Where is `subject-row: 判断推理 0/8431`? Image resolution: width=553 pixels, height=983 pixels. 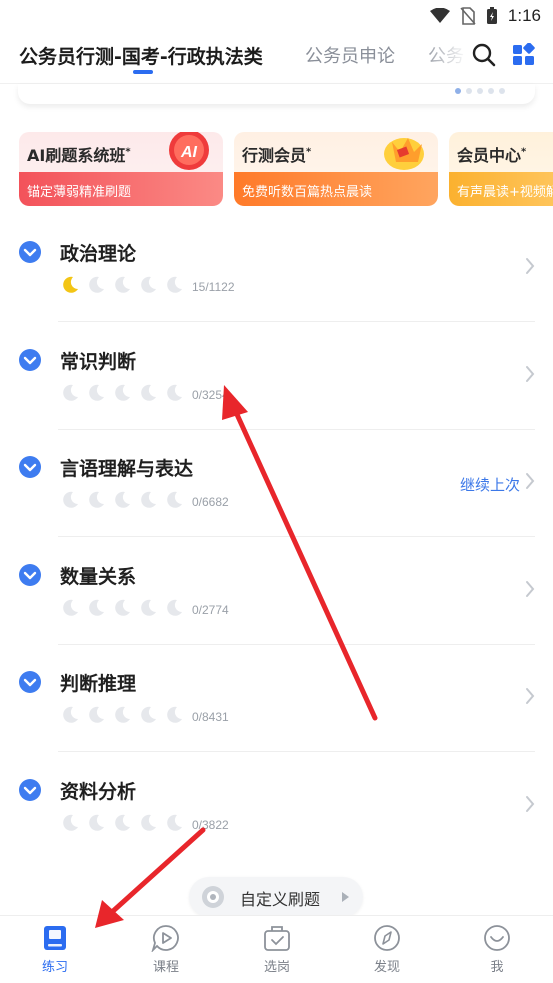
subject-row: 判断推理 0/8431 is located at coordinates (276, 698).